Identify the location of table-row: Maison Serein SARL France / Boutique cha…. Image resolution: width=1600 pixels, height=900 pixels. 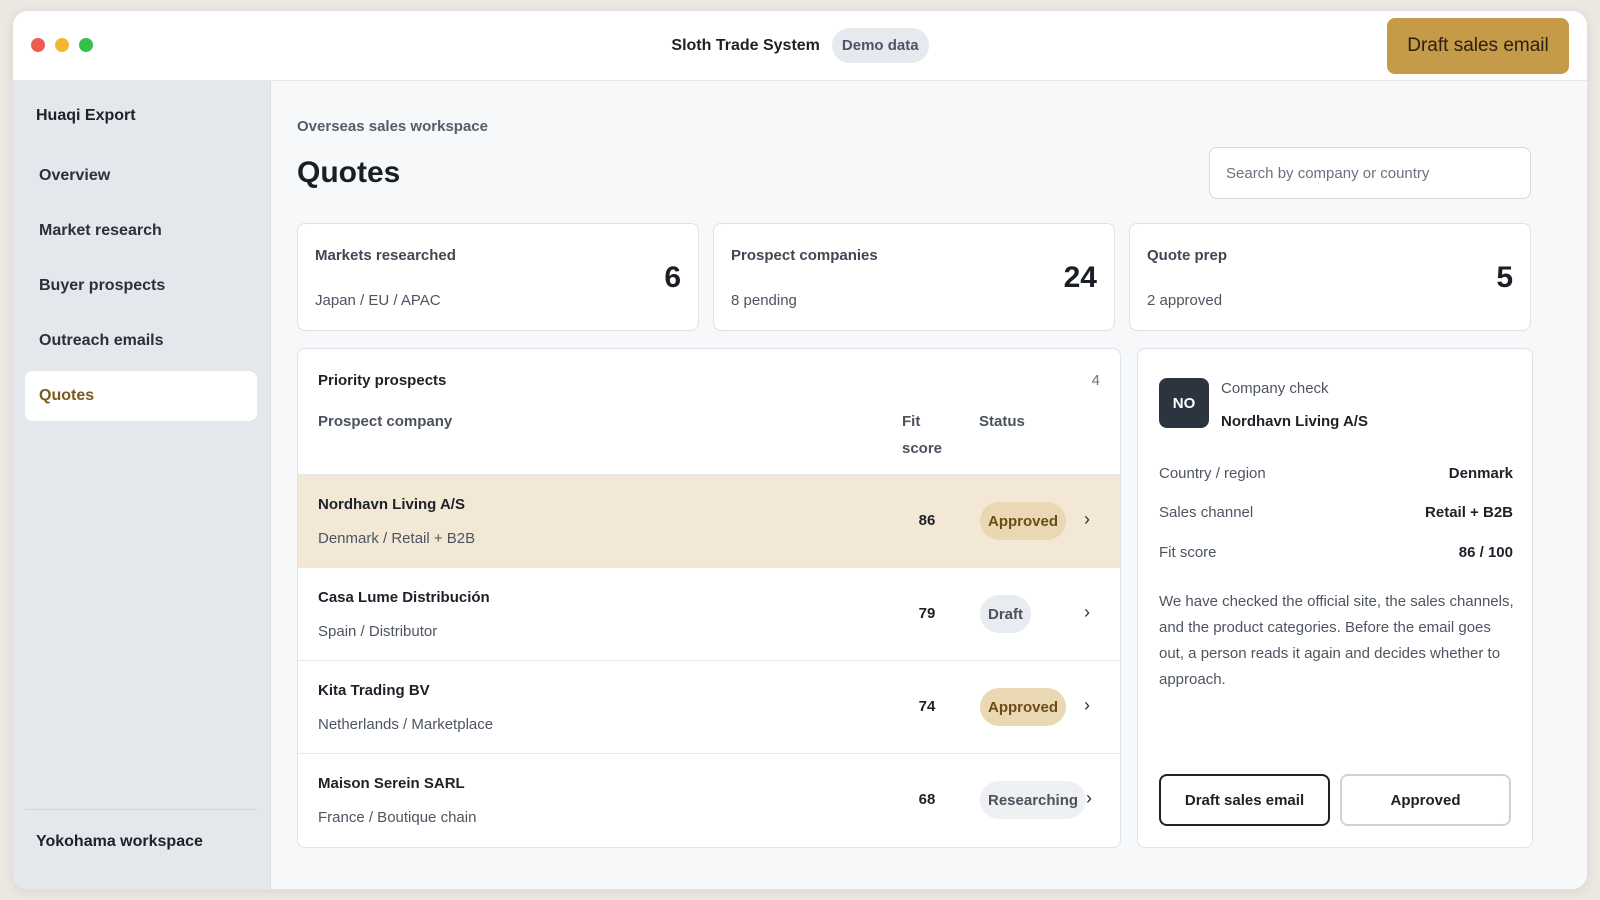
(709, 799).